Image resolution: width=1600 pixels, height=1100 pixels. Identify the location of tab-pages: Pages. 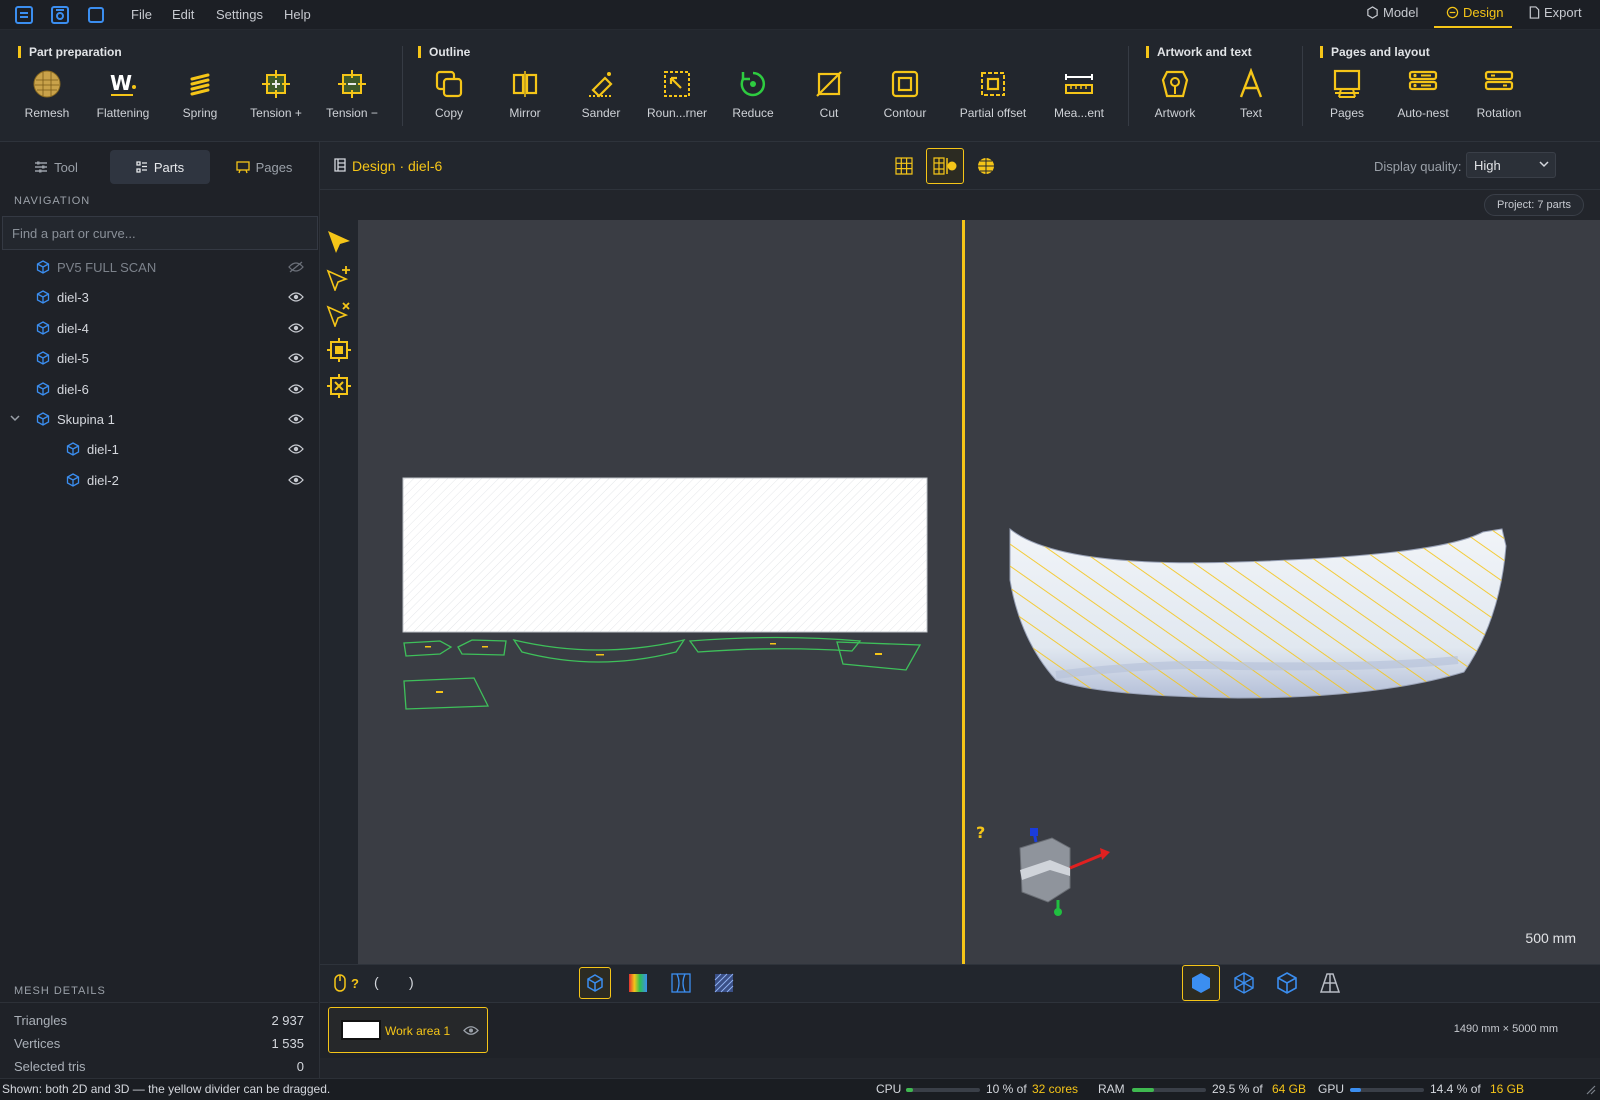
(264, 167).